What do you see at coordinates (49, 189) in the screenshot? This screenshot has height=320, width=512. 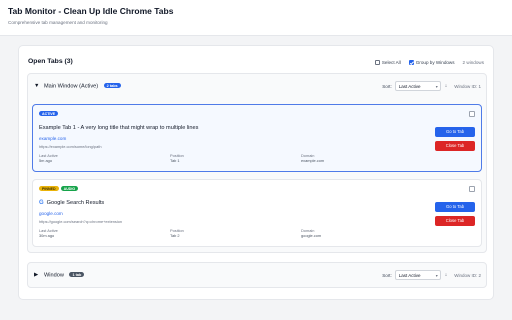 I see `pinned-badge: PINNED` at bounding box center [49, 189].